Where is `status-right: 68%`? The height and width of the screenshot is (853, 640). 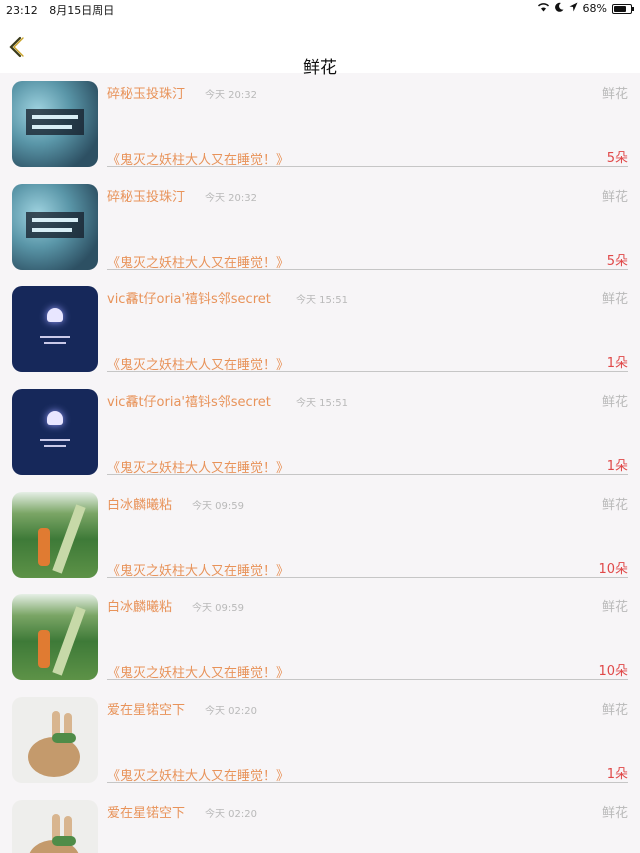 status-right: 68% is located at coordinates (583, 8).